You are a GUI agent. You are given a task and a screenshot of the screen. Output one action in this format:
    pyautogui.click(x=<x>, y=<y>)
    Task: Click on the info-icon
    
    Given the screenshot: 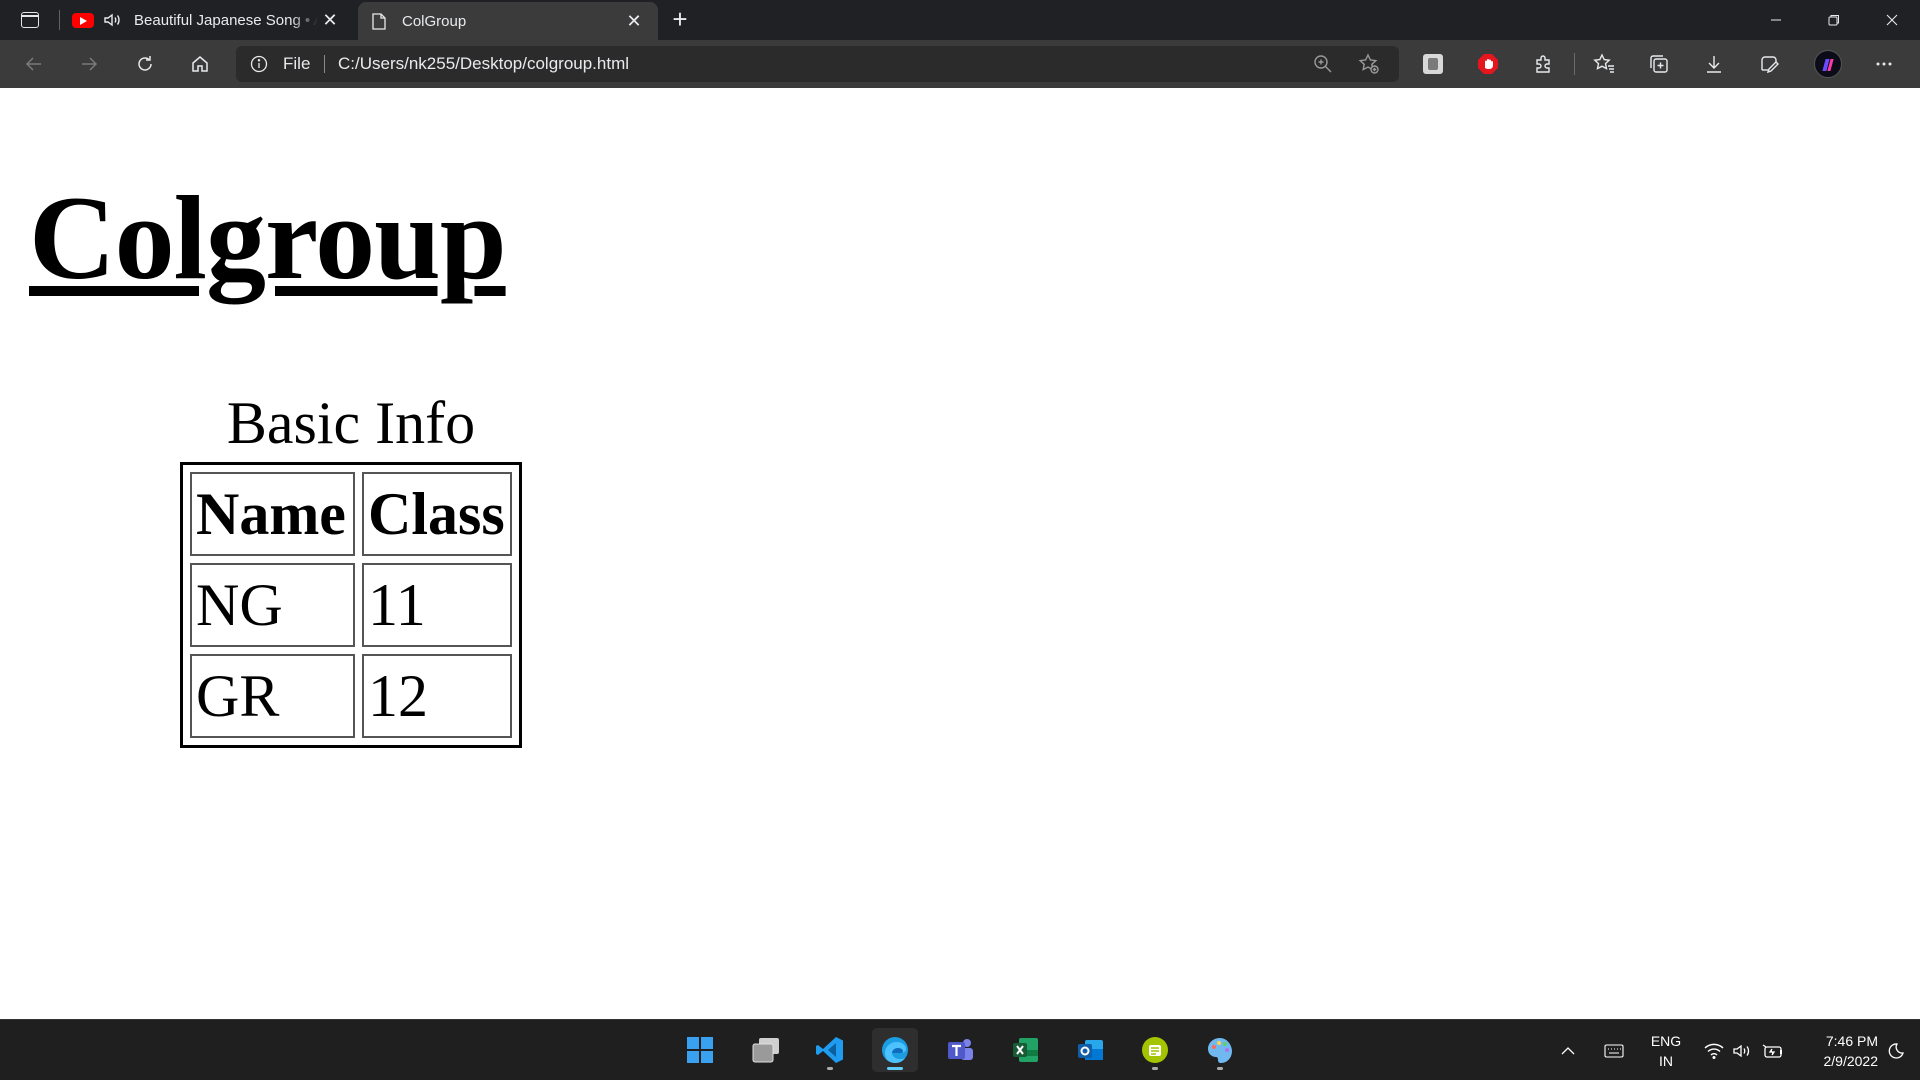 What is the action you would take?
    pyautogui.click(x=259, y=64)
    